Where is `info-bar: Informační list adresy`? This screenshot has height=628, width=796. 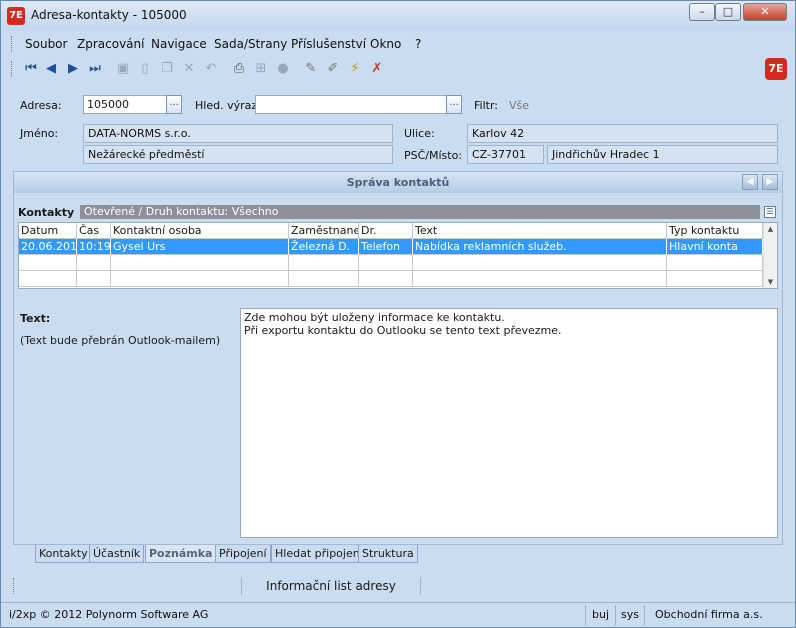 info-bar: Informační list adresy is located at coordinates (399, 586).